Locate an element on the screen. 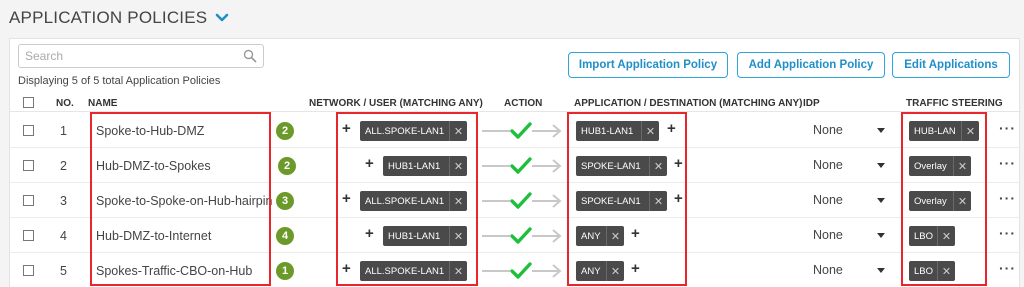 The height and width of the screenshot is (287, 1024). chevron-down-icon is located at coordinates (222, 18).